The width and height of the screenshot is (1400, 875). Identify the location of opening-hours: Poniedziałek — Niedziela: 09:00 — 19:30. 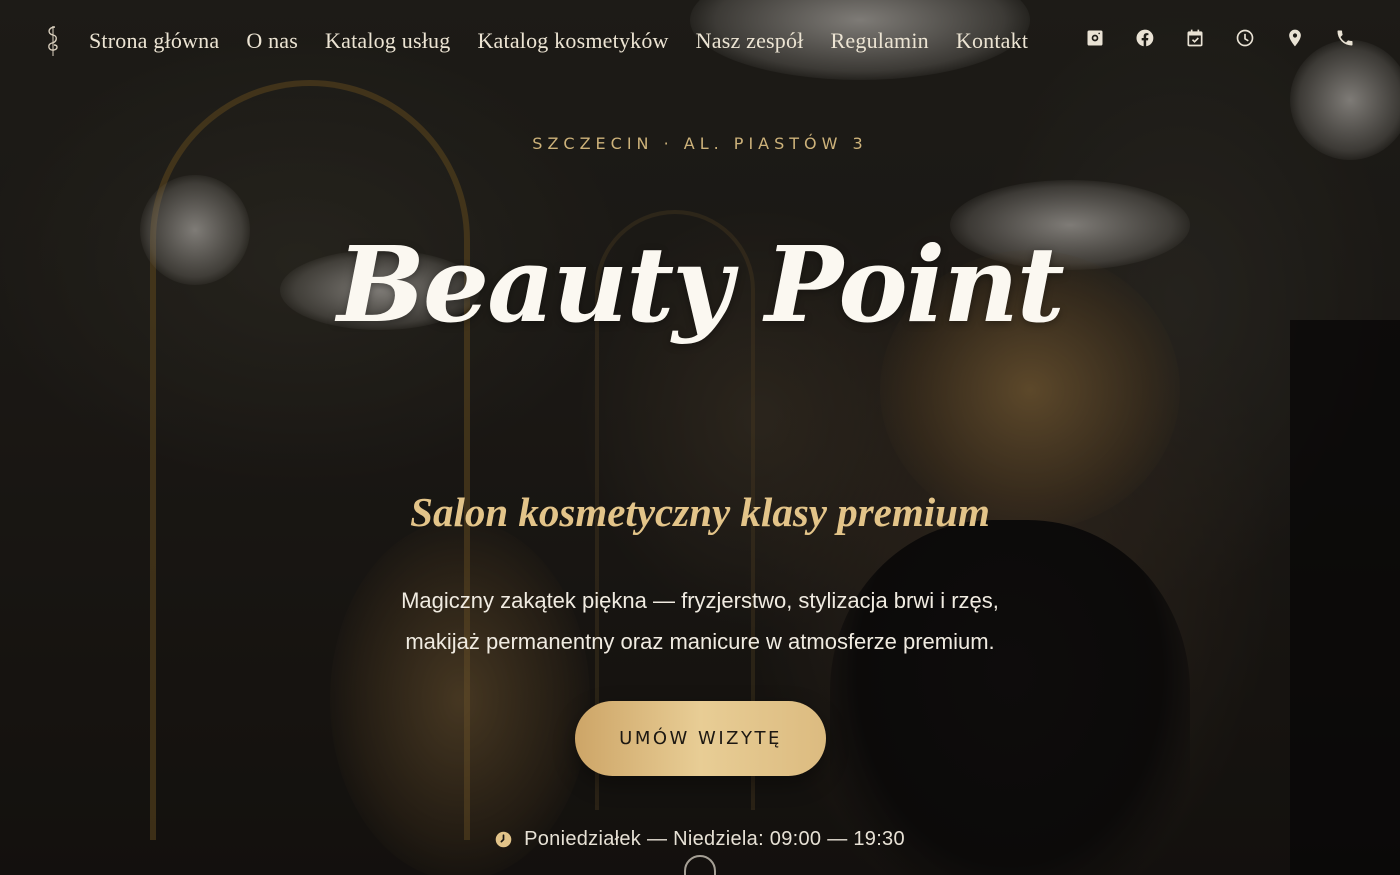
(700, 839).